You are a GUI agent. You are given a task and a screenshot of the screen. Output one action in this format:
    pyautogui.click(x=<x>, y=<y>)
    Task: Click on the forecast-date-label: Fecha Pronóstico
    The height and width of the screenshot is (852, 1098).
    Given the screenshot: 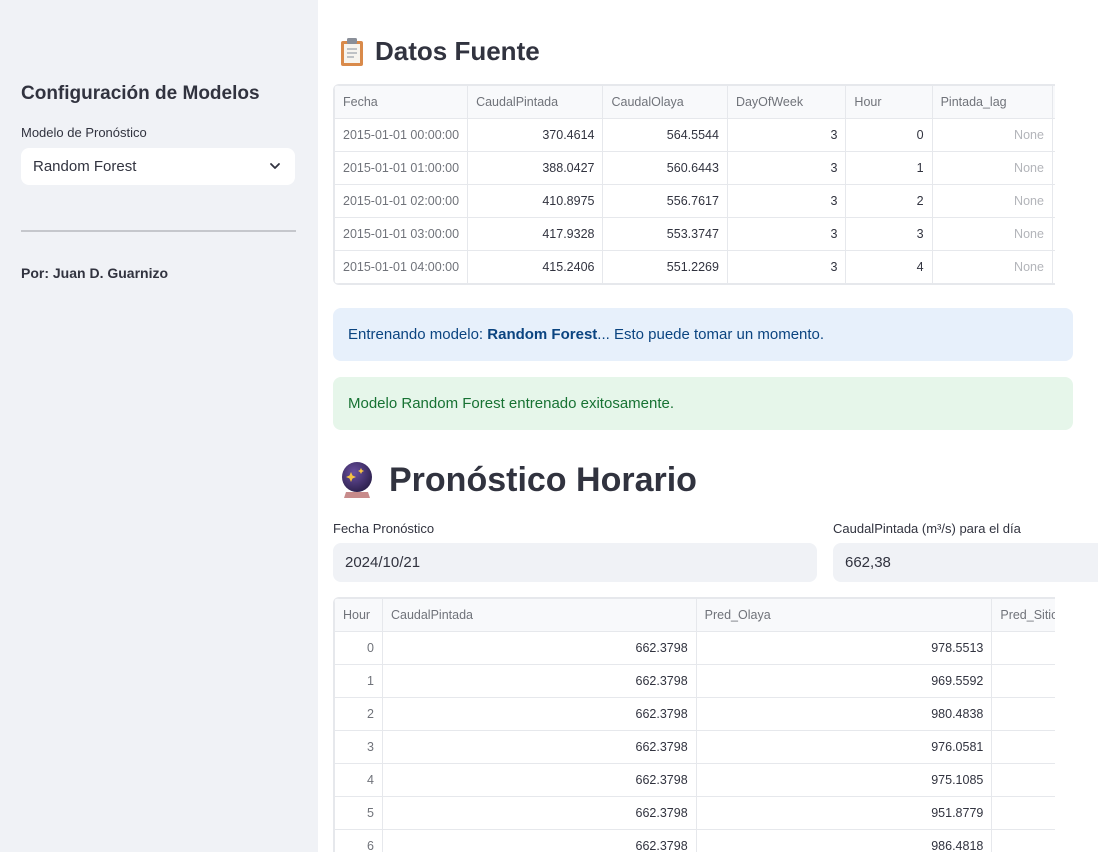 What is the action you would take?
    pyautogui.click(x=384, y=528)
    